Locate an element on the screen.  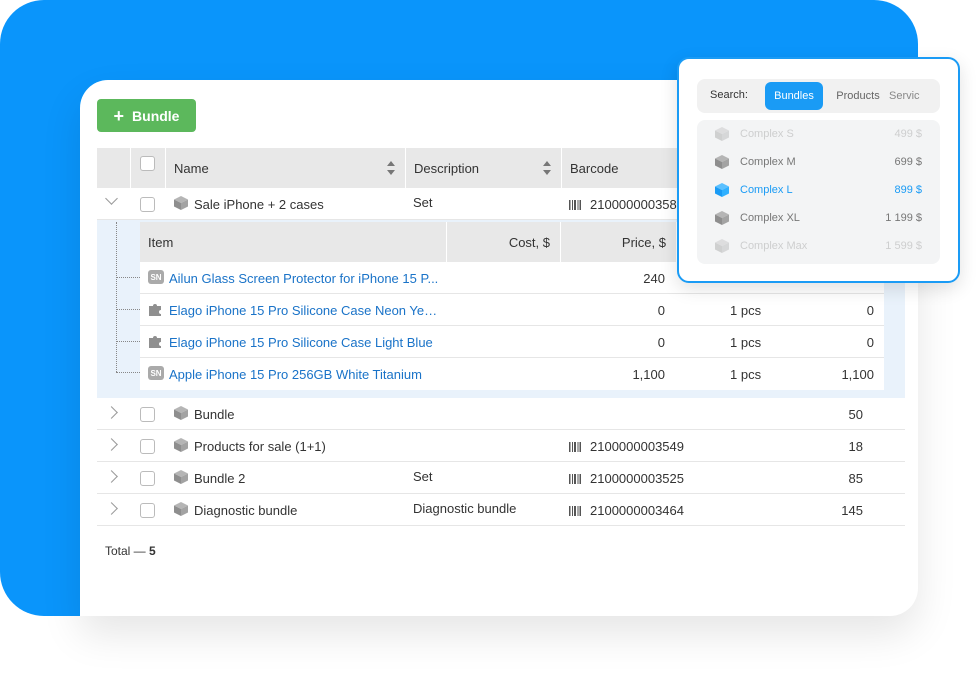
list-item: Complex S 499 $ is located at coordinates (818, 134).